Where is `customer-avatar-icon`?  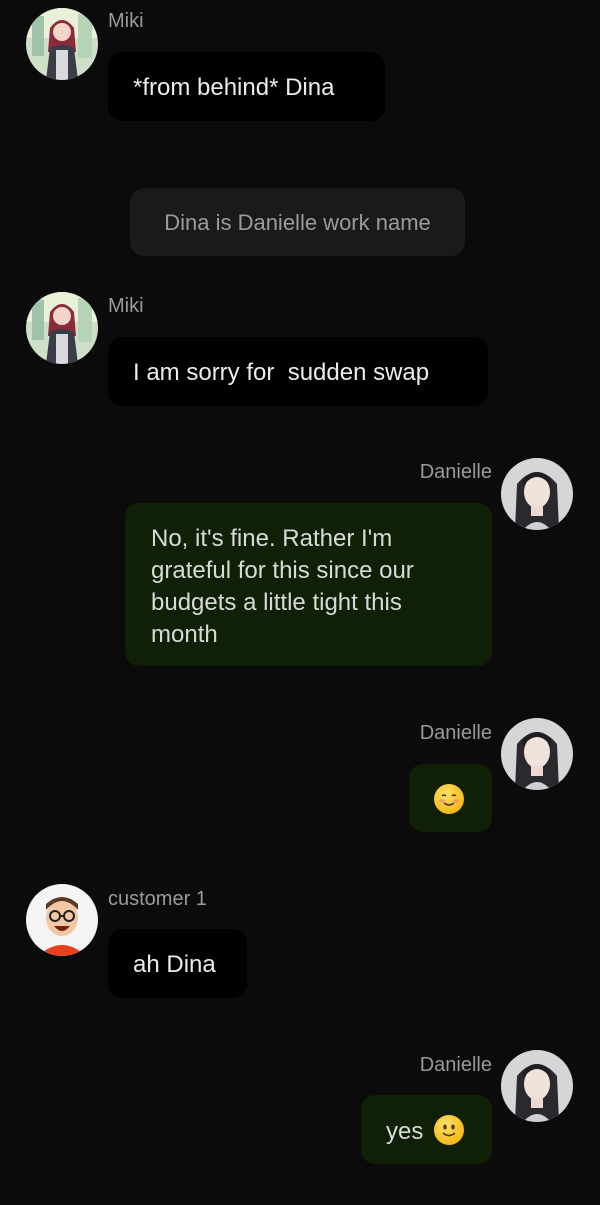 customer-avatar-icon is located at coordinates (62, 920).